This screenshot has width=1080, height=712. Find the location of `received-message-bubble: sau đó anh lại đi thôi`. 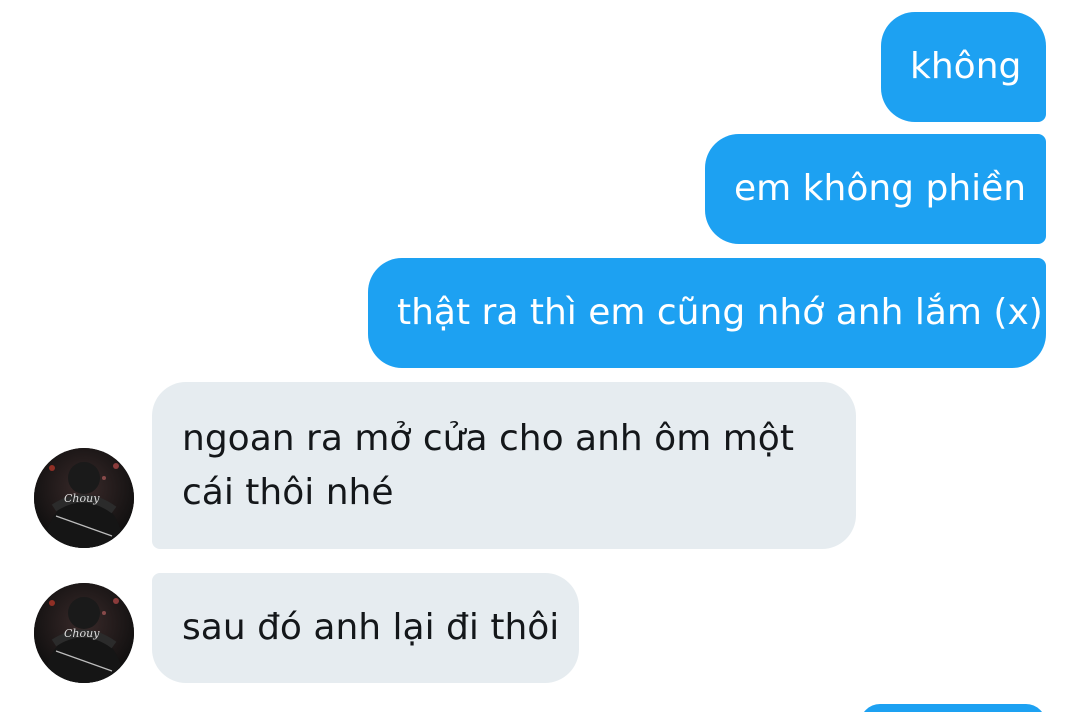

received-message-bubble: sau đó anh lại đi thôi is located at coordinates (365, 628).